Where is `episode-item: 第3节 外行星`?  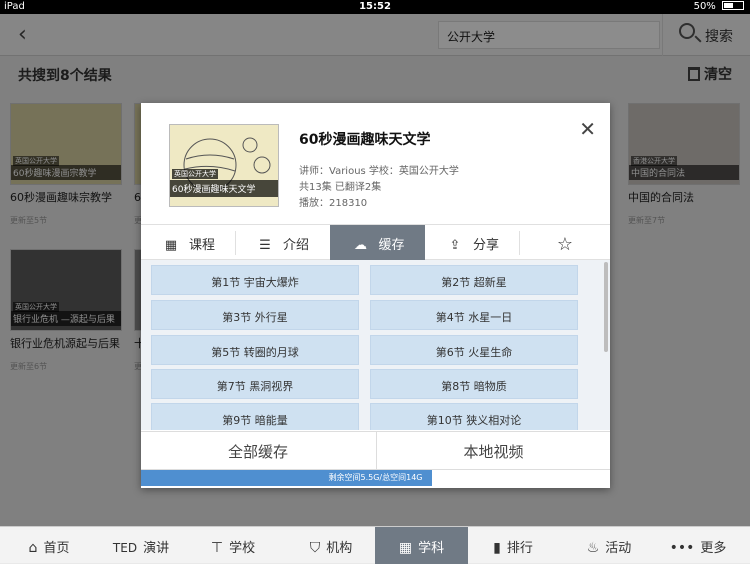 episode-item: 第3节 外行星 is located at coordinates (255, 315).